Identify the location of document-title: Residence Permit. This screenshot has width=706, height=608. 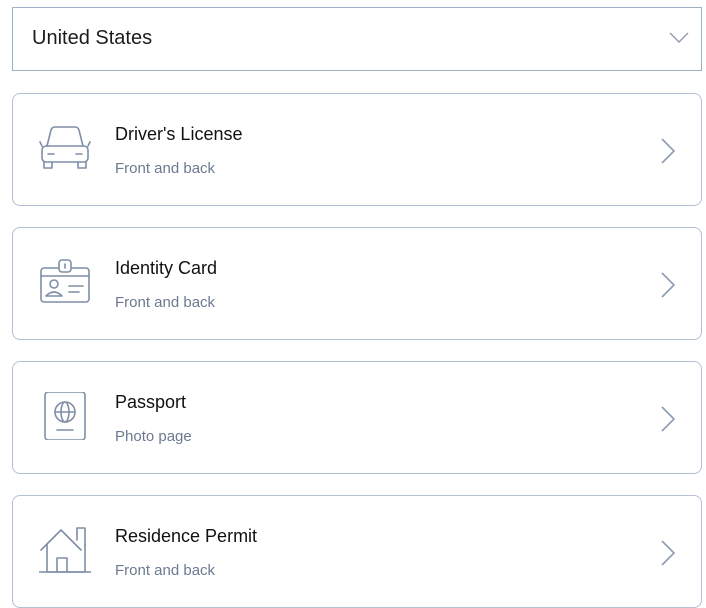
(186, 536).